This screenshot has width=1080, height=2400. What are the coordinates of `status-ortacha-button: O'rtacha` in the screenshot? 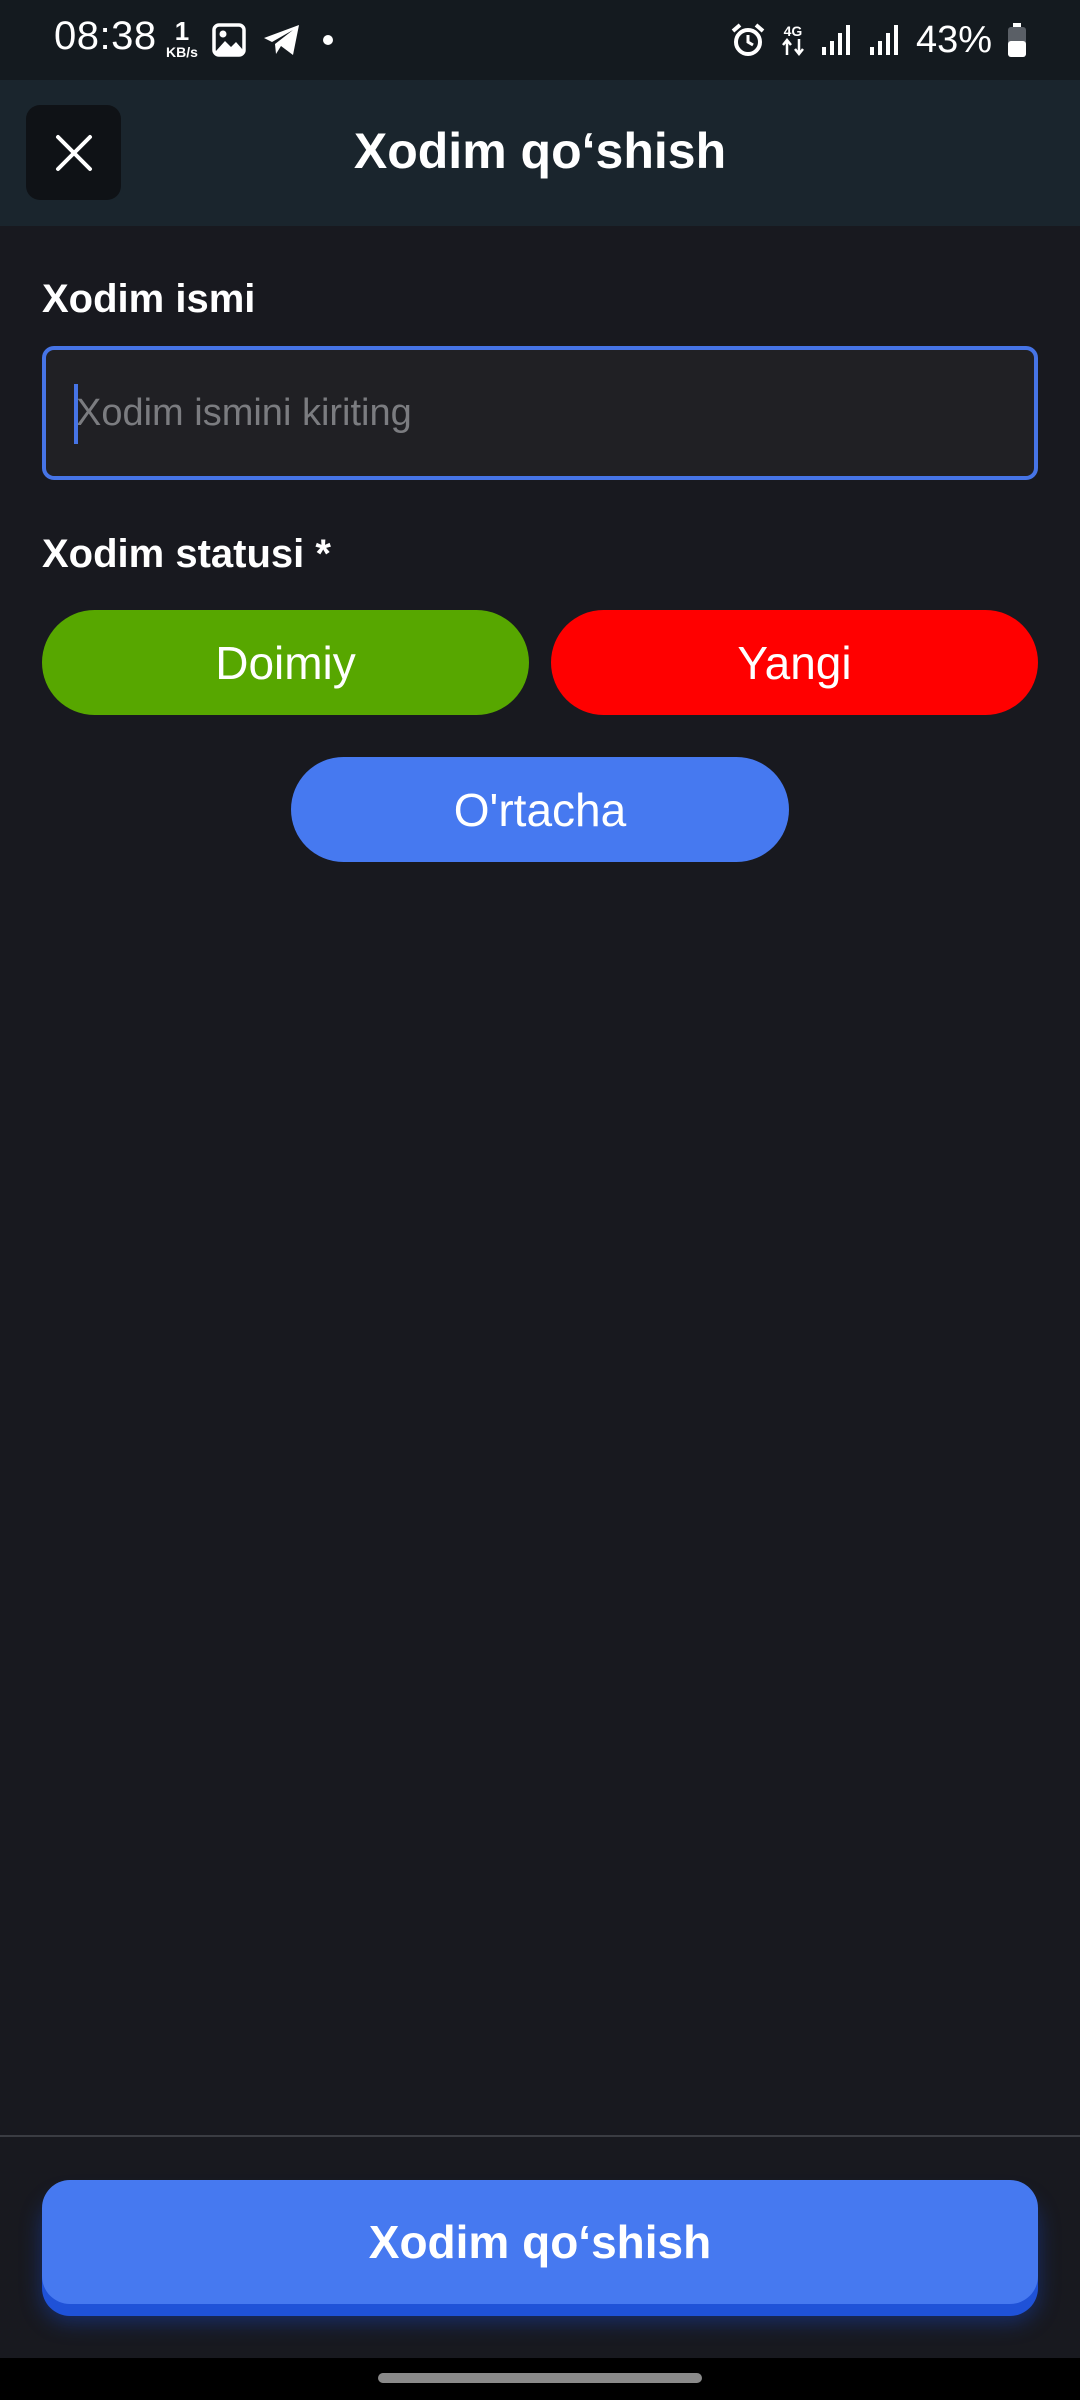 It's located at (540, 809).